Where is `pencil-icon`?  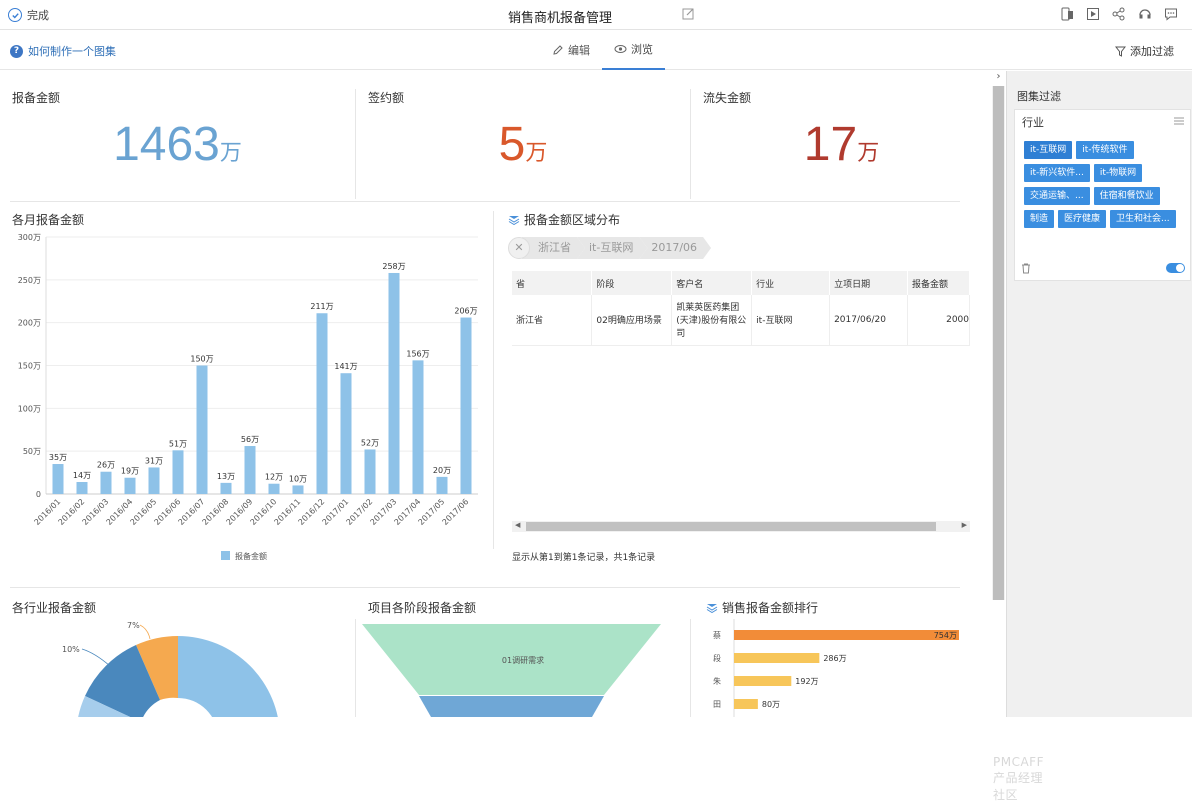 pencil-icon is located at coordinates (558, 50).